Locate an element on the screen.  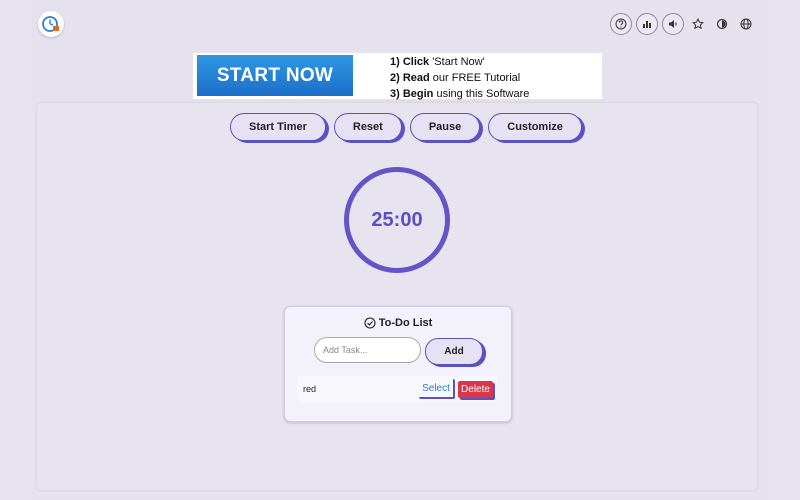
volume-icon is located at coordinates (673, 24).